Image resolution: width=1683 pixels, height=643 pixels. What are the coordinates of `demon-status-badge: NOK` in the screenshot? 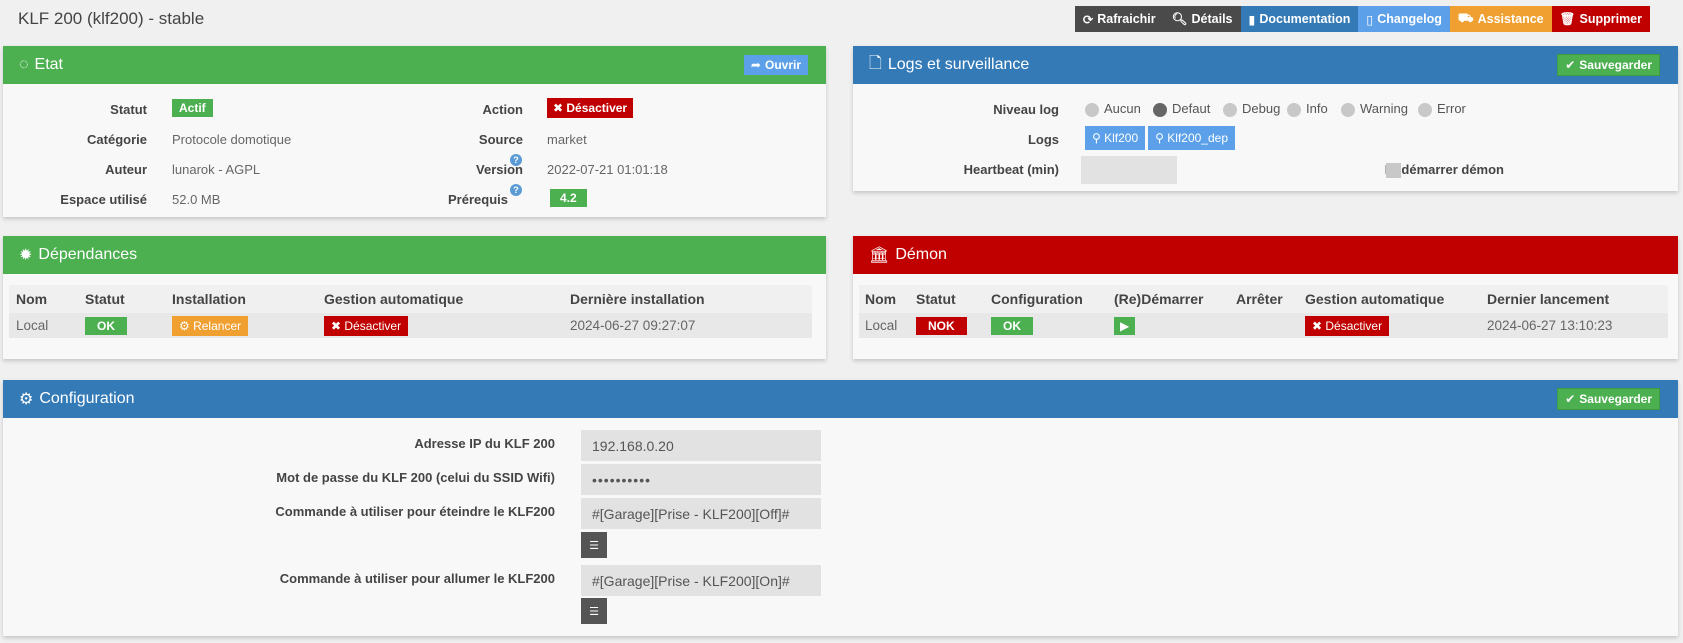 It's located at (941, 325).